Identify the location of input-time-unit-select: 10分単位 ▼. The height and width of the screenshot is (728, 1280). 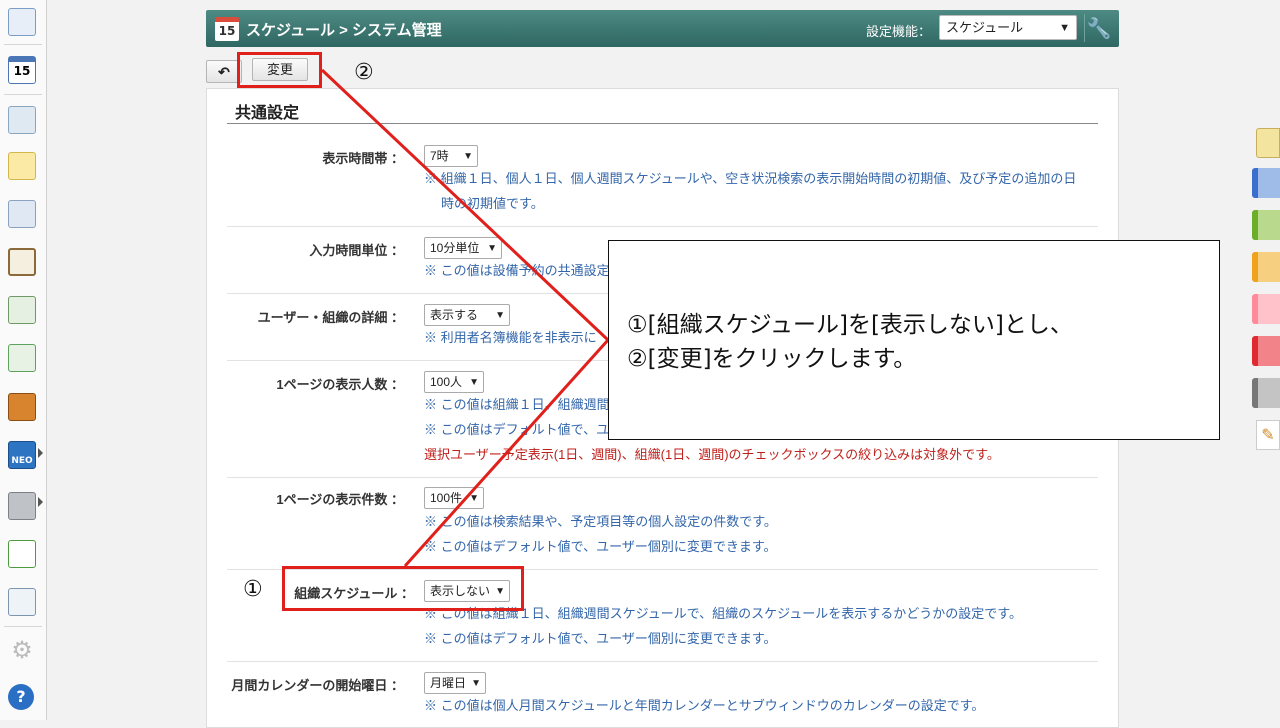
(463, 248).